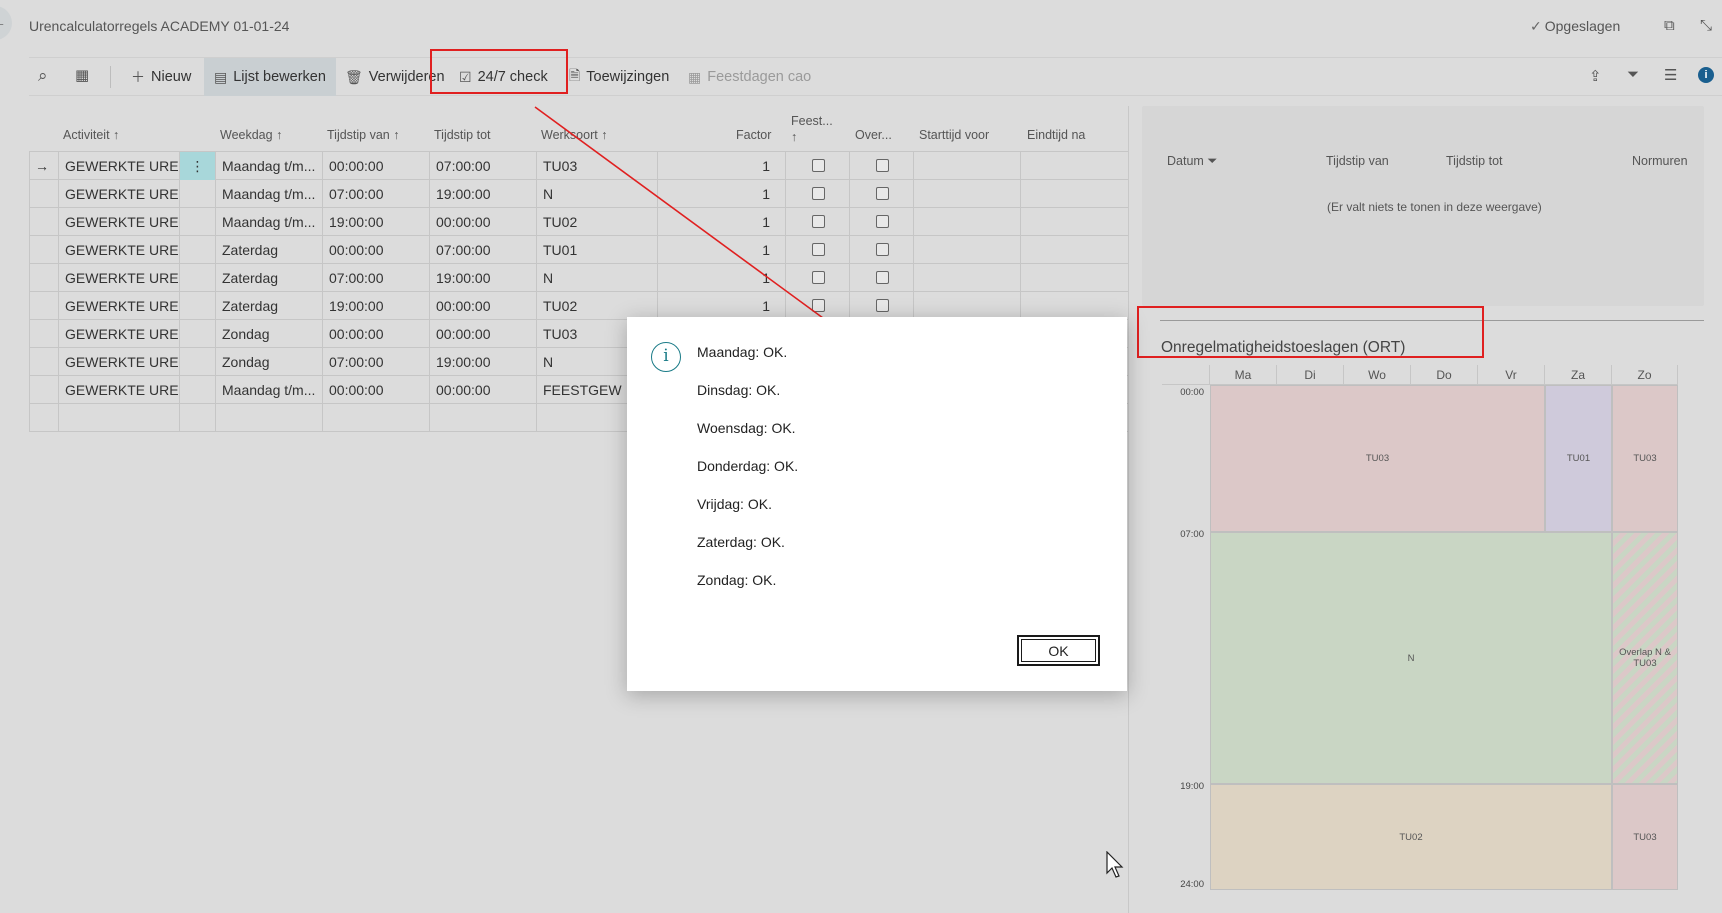 The height and width of the screenshot is (913, 1722). What do you see at coordinates (597, 250) in the screenshot?
I see `cell-werksoort: TU01` at bounding box center [597, 250].